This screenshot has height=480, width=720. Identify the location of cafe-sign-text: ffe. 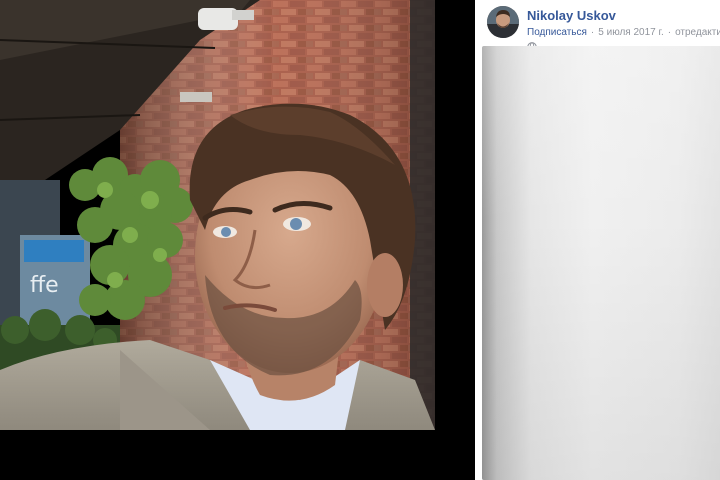
(44, 285).